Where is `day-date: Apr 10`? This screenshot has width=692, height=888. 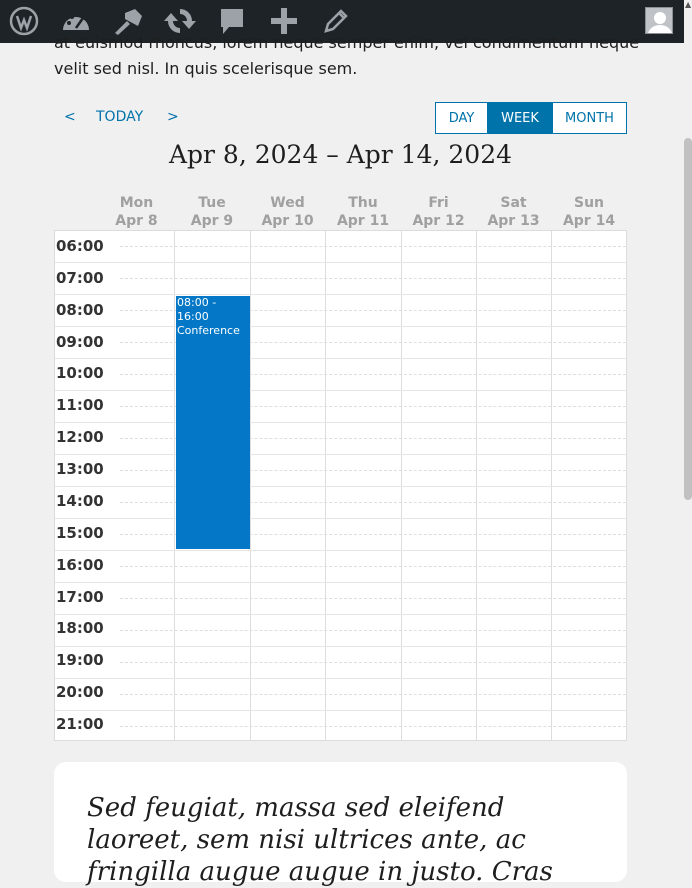
day-date: Apr 10 is located at coordinates (287, 221).